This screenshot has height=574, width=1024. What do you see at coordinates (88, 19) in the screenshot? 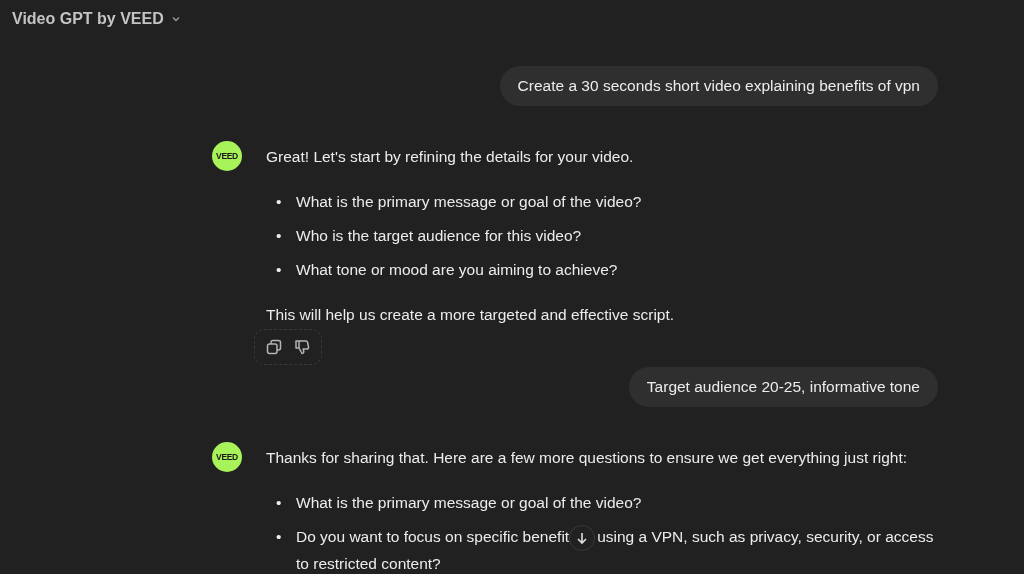
I see `chat-title: Video GPT by VEED` at bounding box center [88, 19].